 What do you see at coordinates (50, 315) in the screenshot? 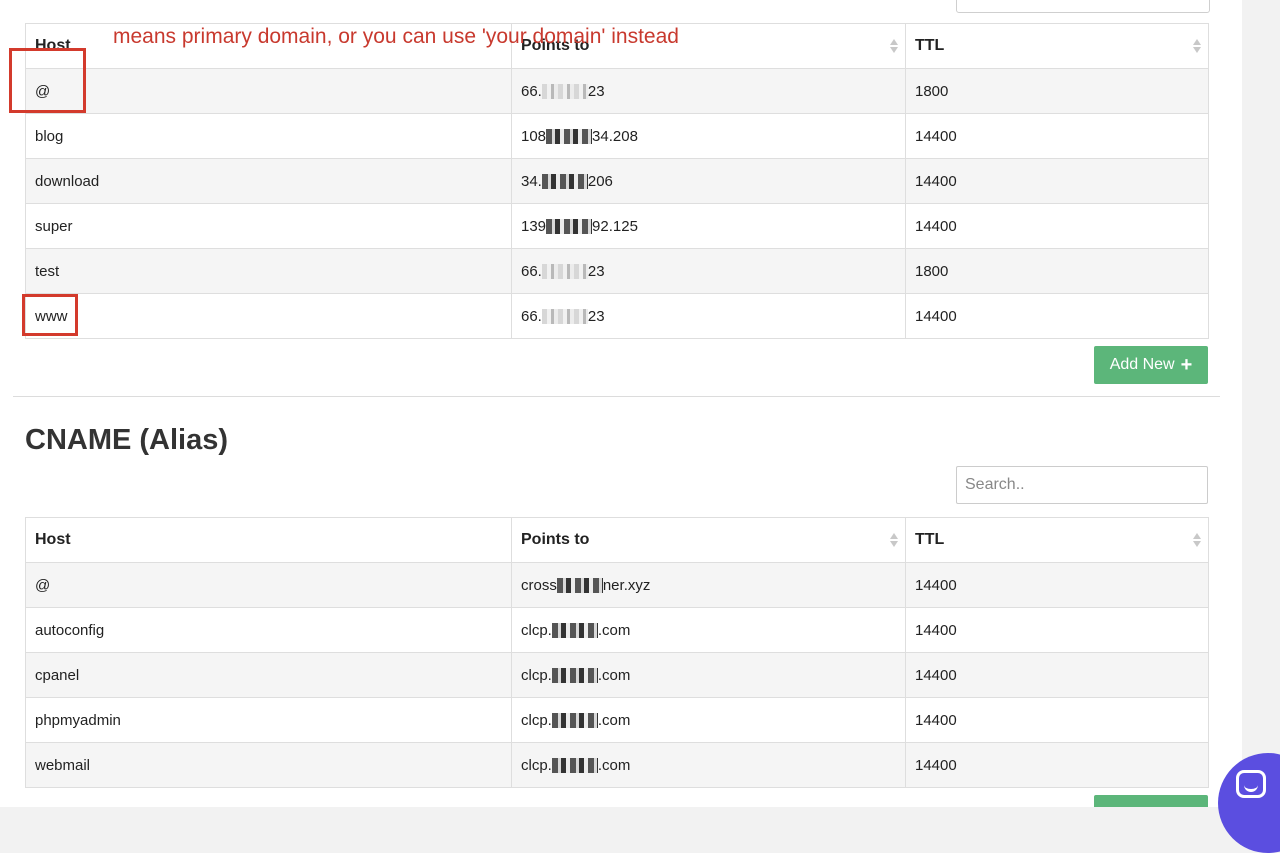
I see `annotation-highlight-www` at bounding box center [50, 315].